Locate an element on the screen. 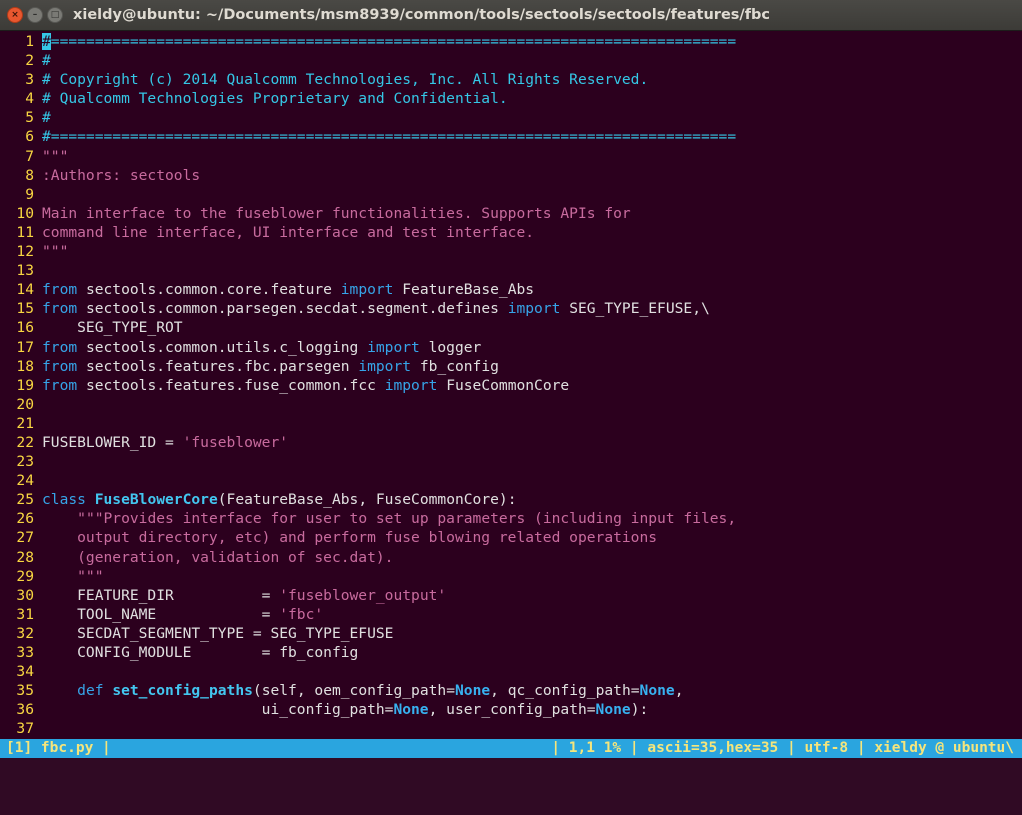  line-number: 19 is located at coordinates (25, 385).